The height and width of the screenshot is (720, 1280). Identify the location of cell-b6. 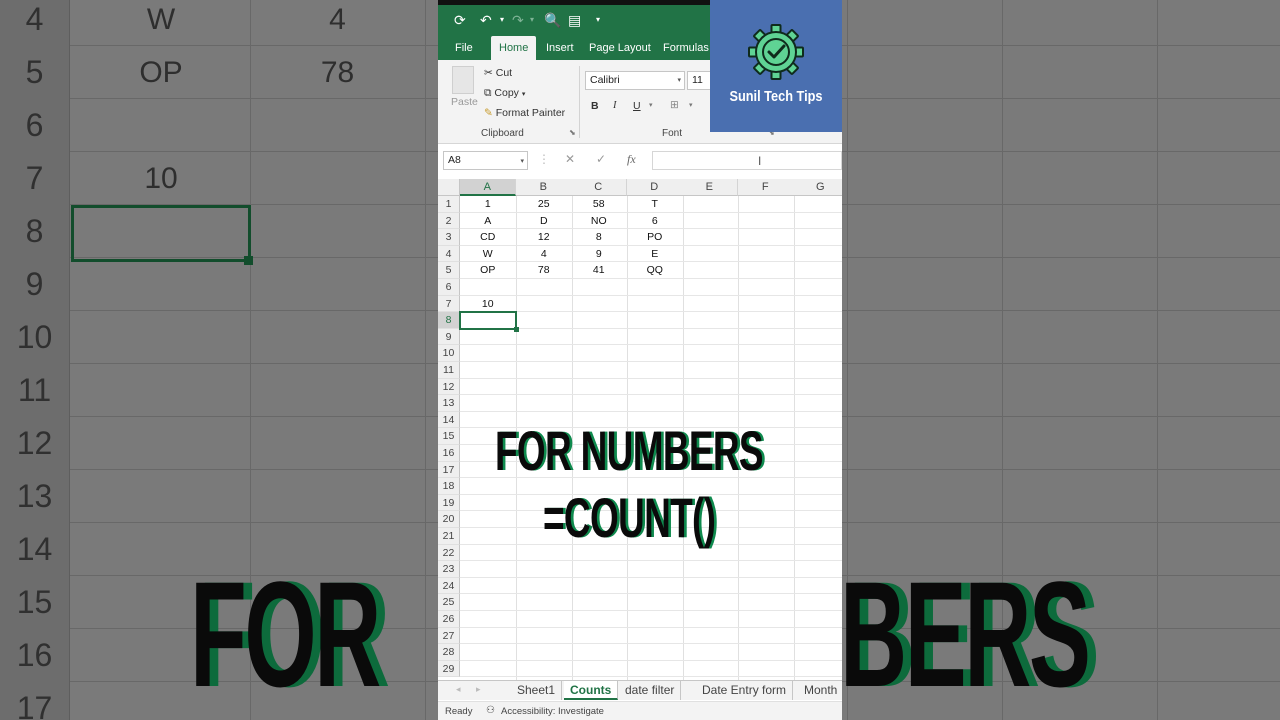
(544, 287).